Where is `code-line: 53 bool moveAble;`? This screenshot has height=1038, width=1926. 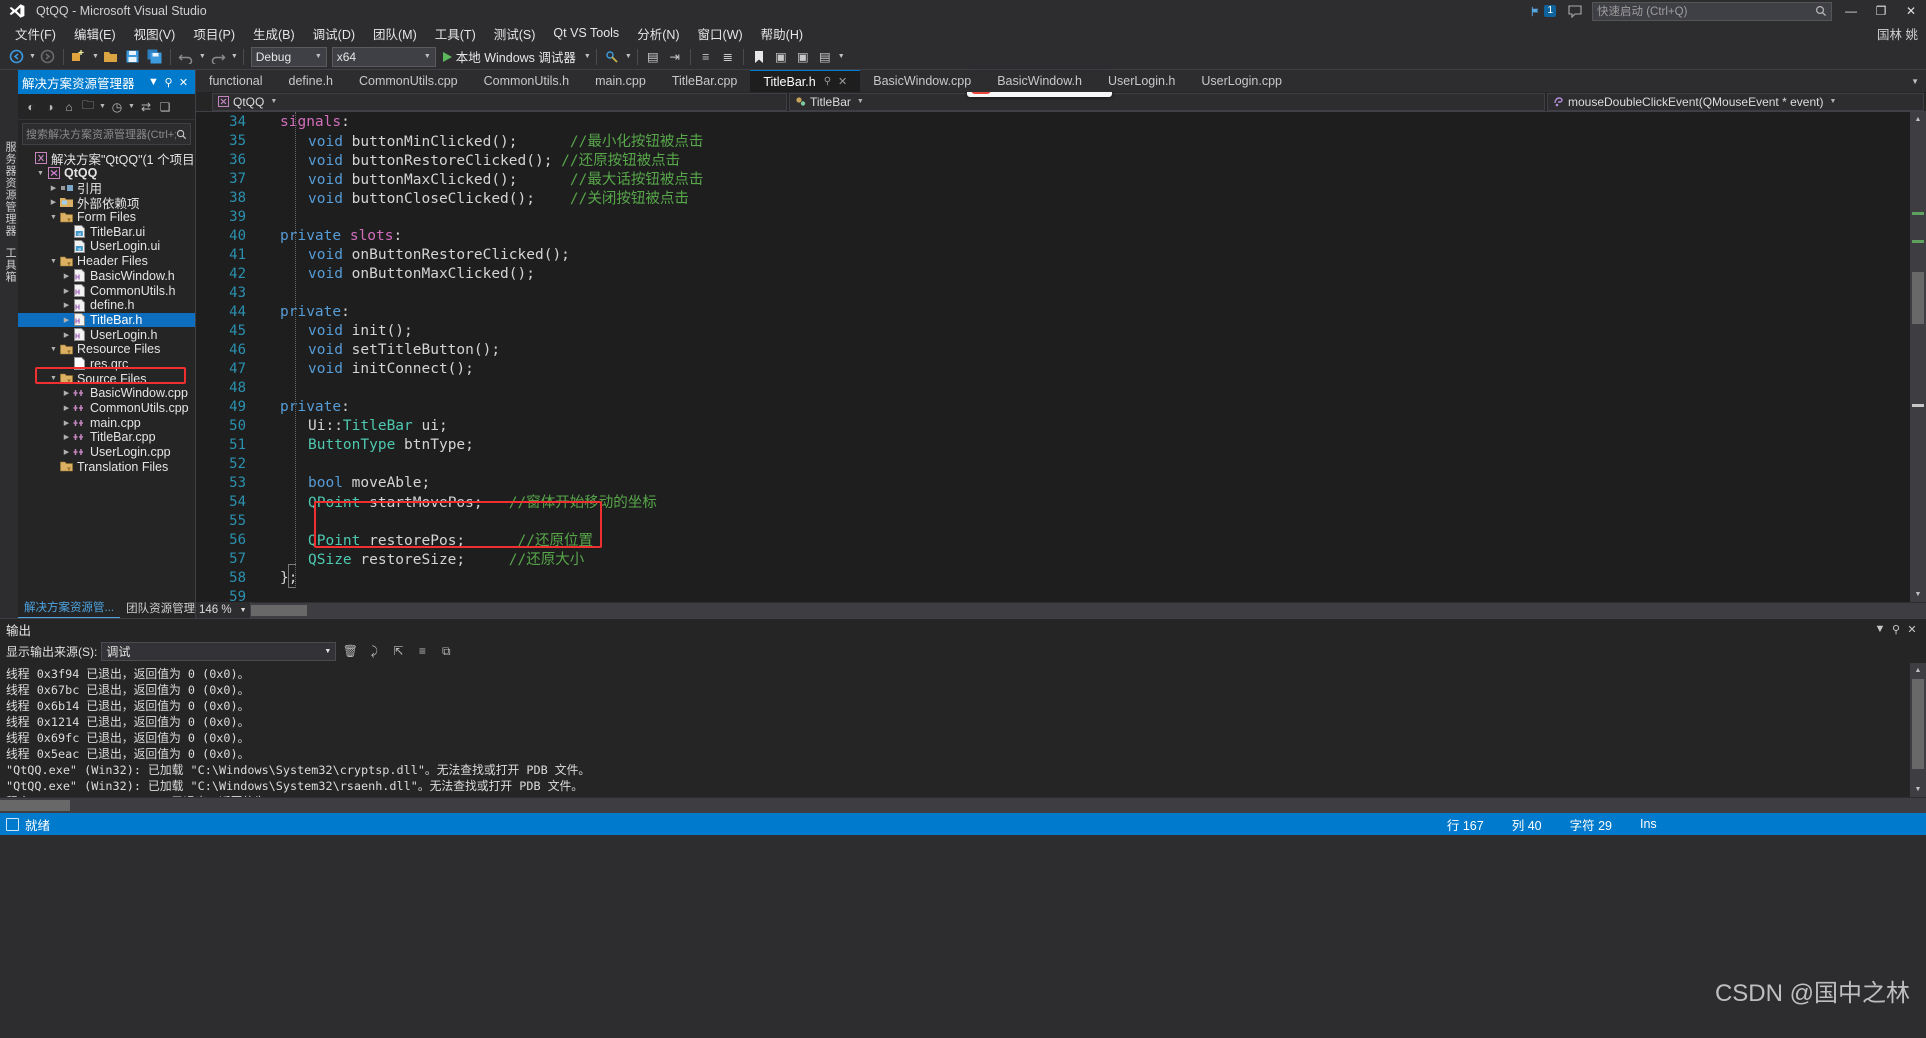
code-line: 53 bool moveAble; is located at coordinates (1053, 482).